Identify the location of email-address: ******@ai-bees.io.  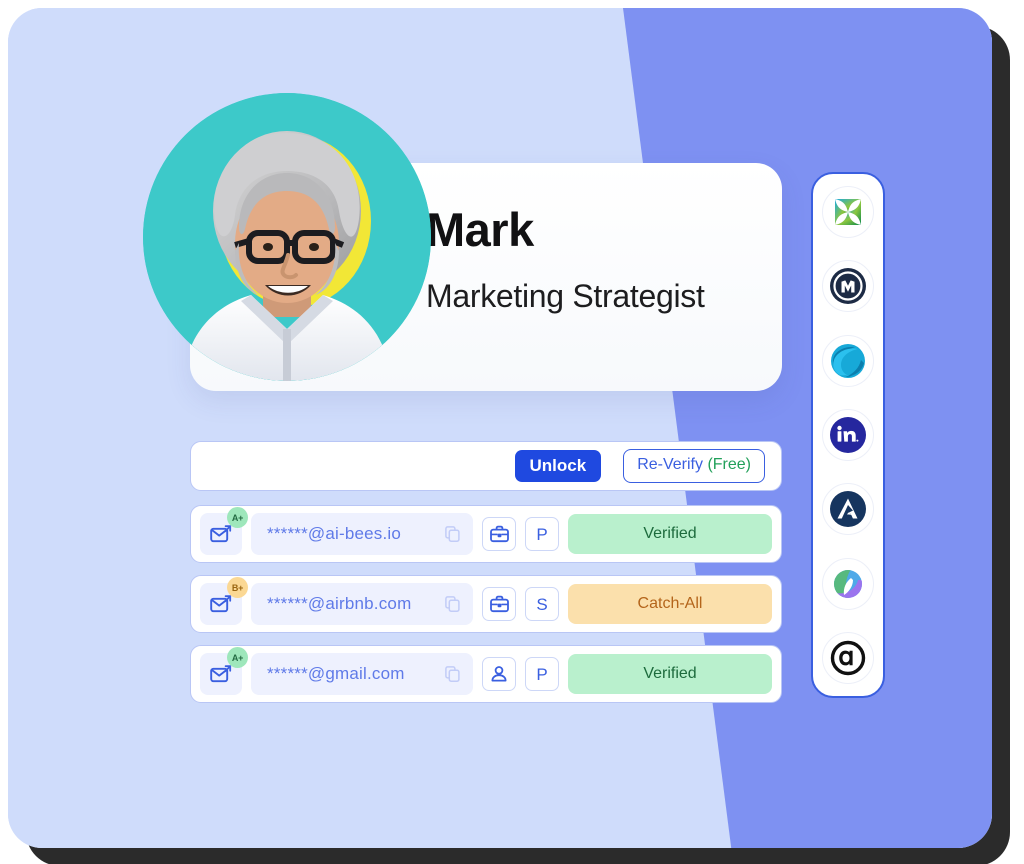
(334, 533).